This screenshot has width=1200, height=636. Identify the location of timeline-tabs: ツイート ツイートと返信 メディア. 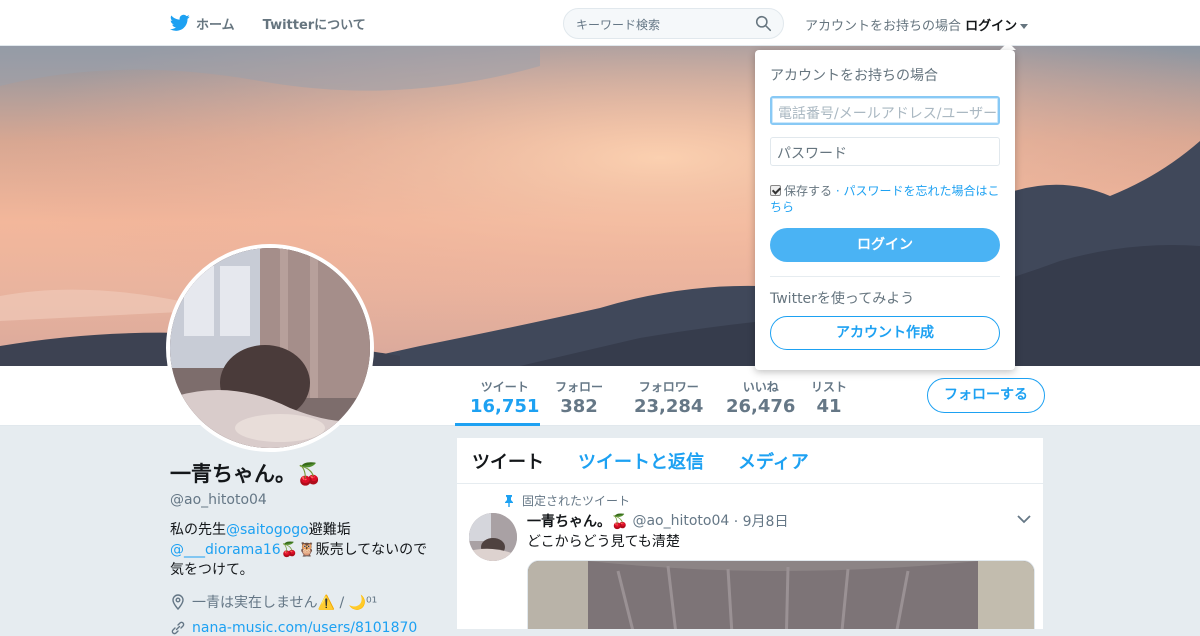
(750, 461).